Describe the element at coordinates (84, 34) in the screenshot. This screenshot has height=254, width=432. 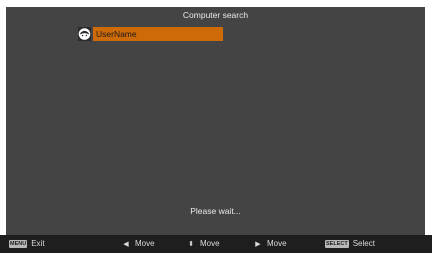
I see `user-avatar-icon` at that location.